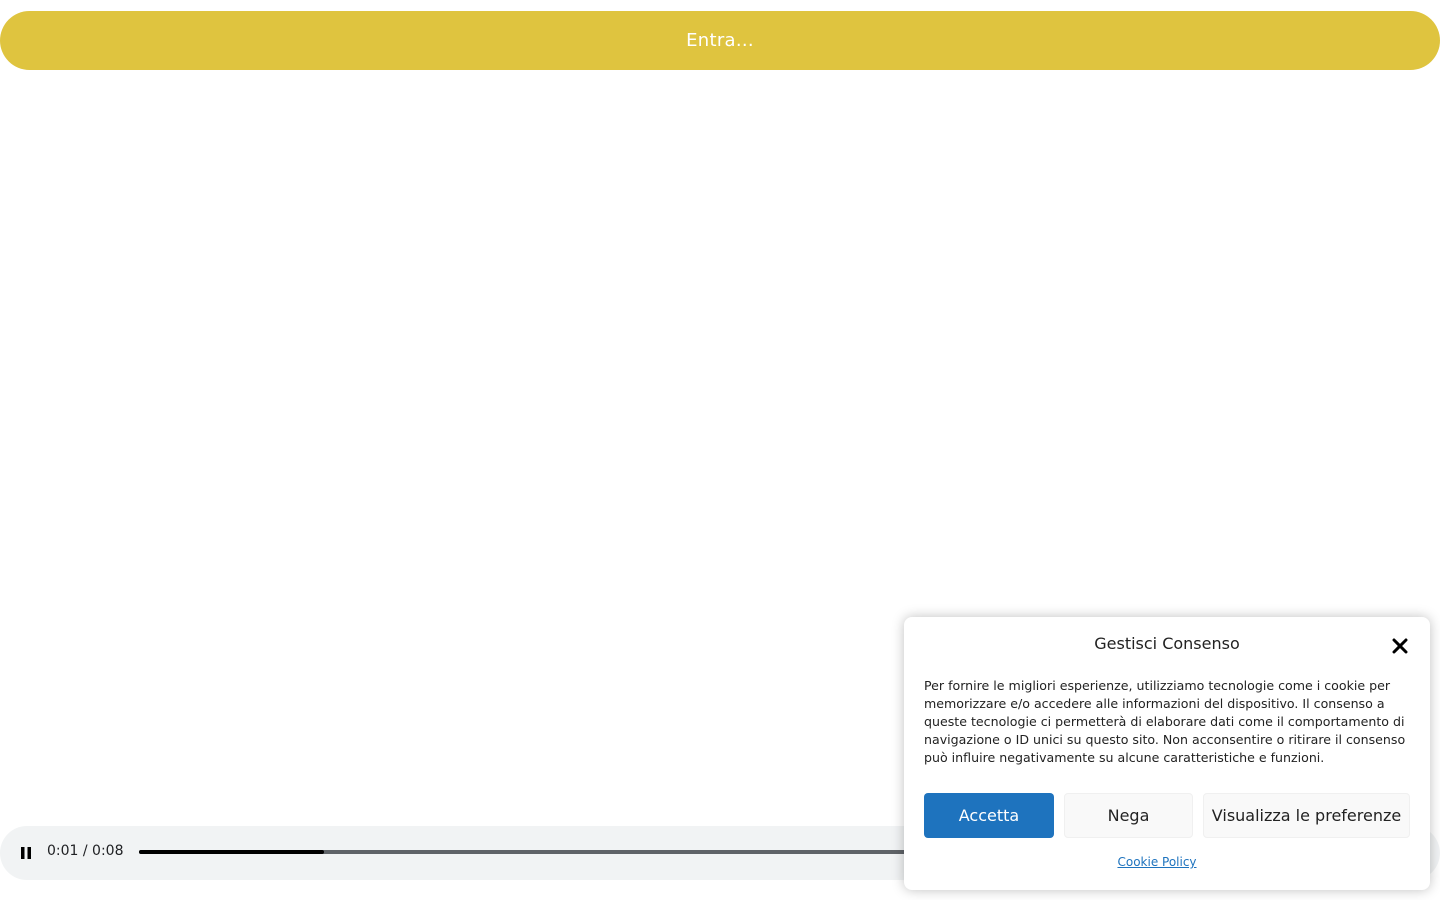 The width and height of the screenshot is (1440, 900). Describe the element at coordinates (1157, 862) in the screenshot. I see `cookie-policy-link: Cookie Policy` at that location.